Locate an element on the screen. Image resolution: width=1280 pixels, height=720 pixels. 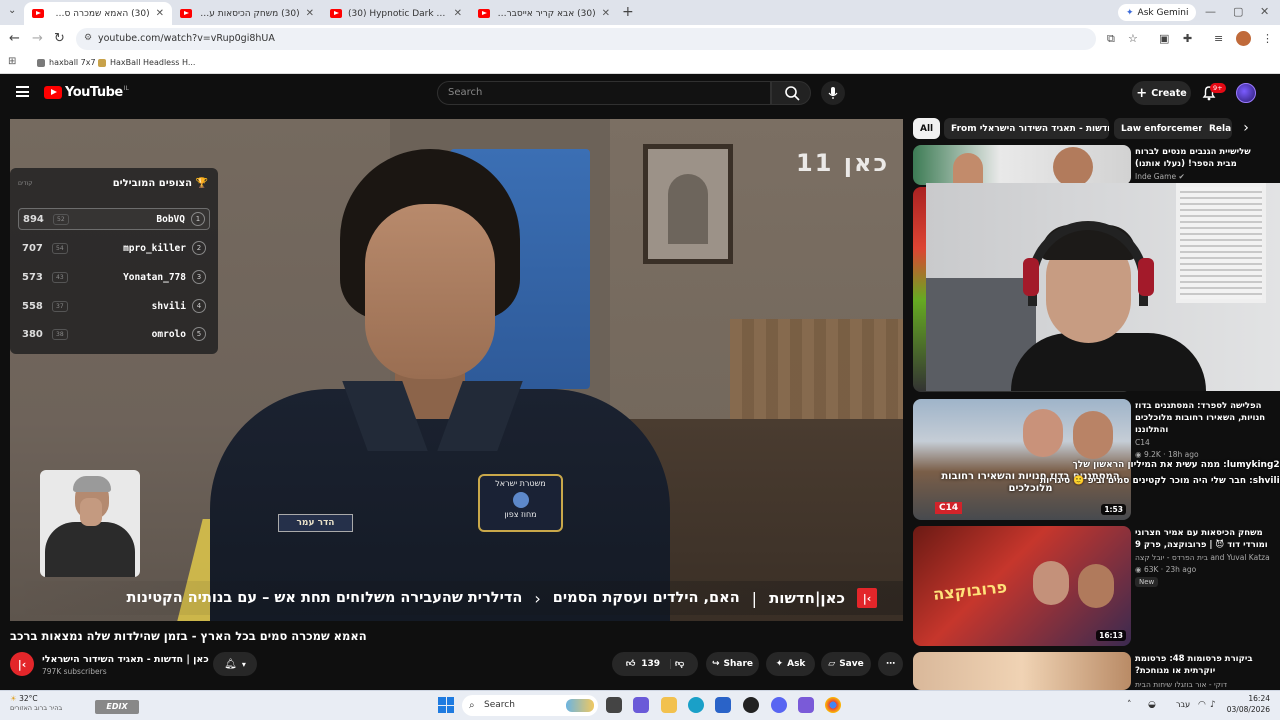
youtube-logo: YouTube IL is located at coordinates (86, 92).